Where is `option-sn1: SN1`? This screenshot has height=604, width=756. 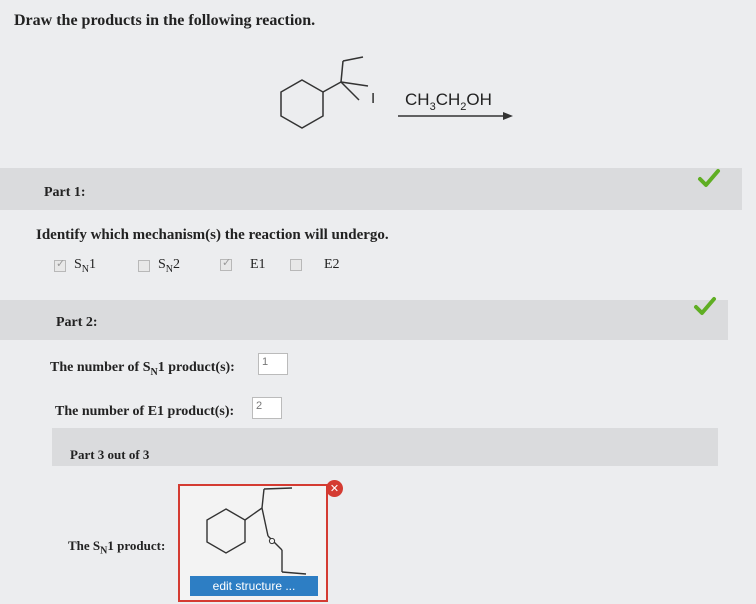
option-sn1: SN1 is located at coordinates (75, 266).